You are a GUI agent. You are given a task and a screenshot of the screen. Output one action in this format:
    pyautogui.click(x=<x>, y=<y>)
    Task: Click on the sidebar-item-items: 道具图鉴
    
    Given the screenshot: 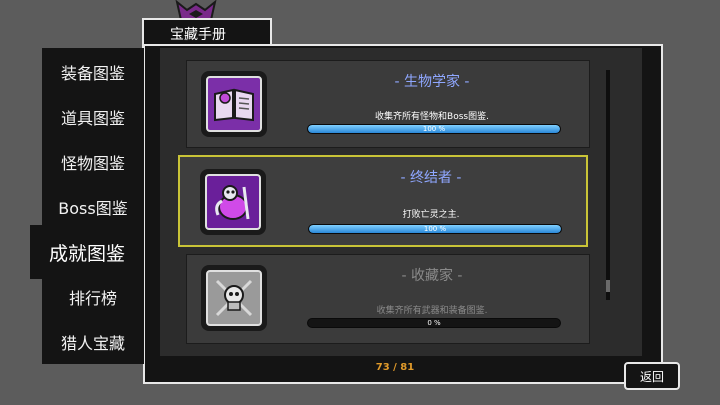 What is the action you would take?
    pyautogui.click(x=93, y=117)
    